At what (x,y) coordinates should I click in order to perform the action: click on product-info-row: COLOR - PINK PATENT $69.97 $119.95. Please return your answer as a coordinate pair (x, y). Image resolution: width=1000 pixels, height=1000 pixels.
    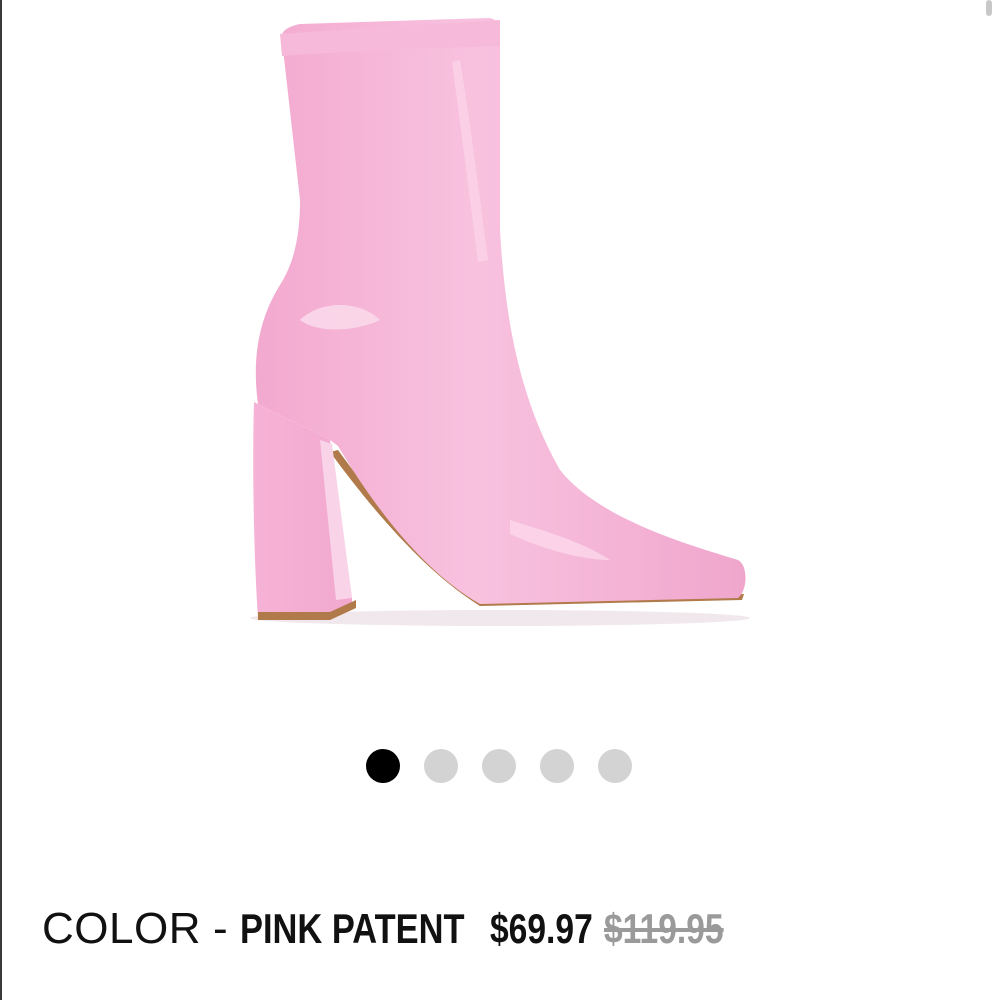
    Looking at the image, I should click on (397, 934).